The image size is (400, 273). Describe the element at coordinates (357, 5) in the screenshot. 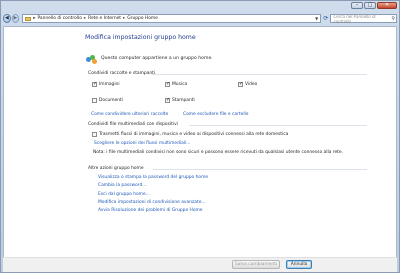

I see `minimize-button: –` at that location.